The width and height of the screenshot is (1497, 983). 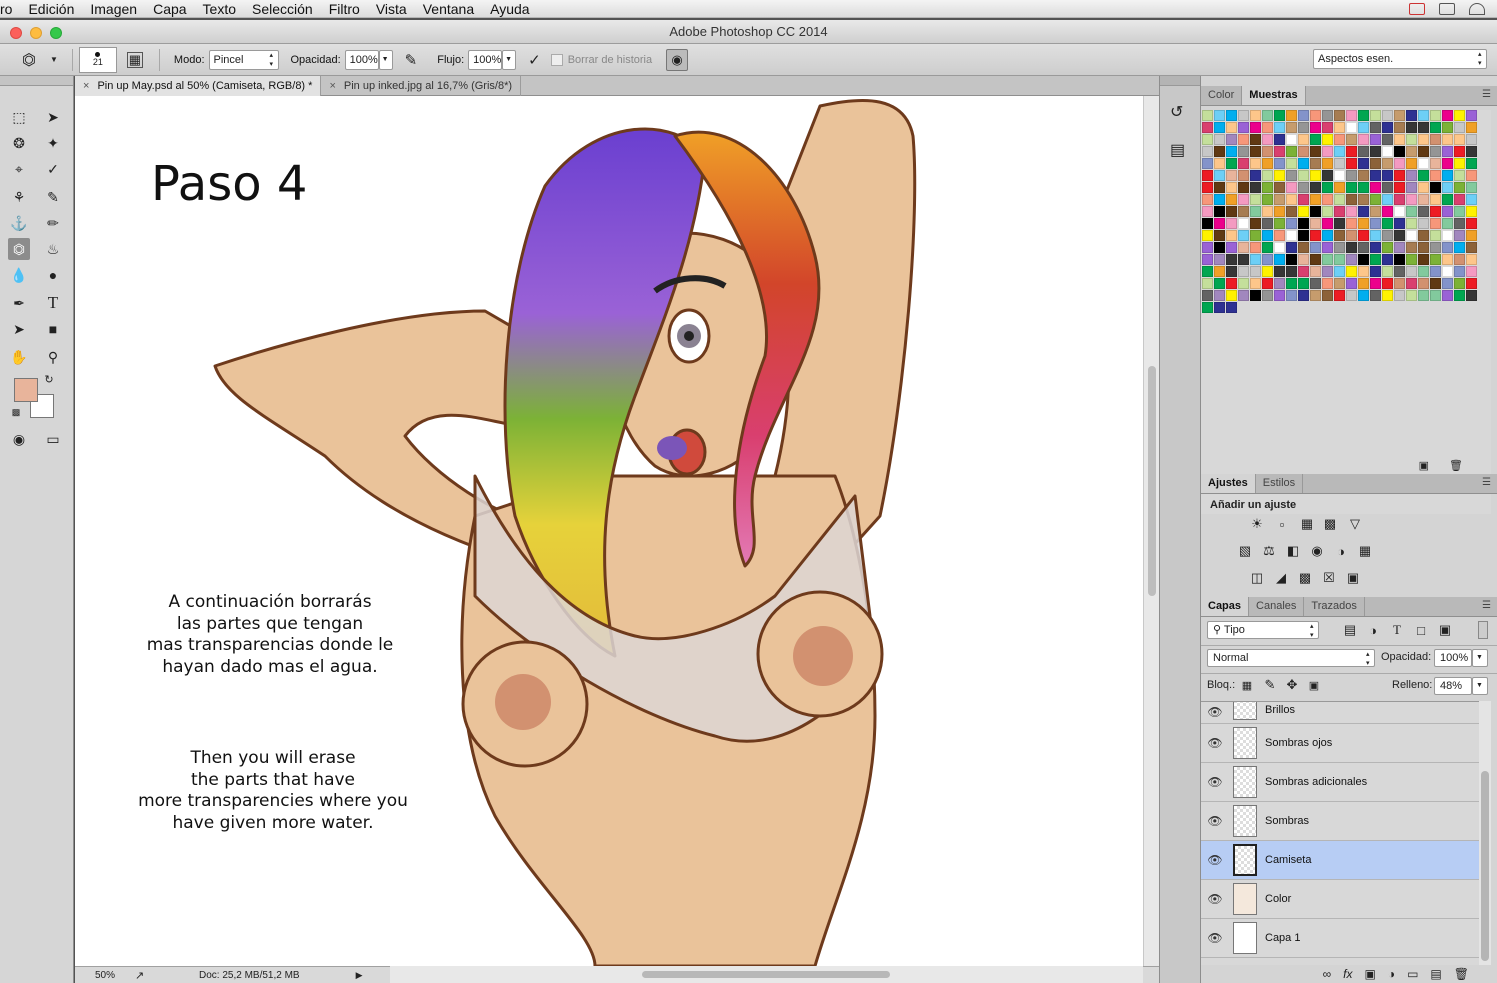 I want to click on rectangle-tool-icon: ■, so click(x=53, y=329).